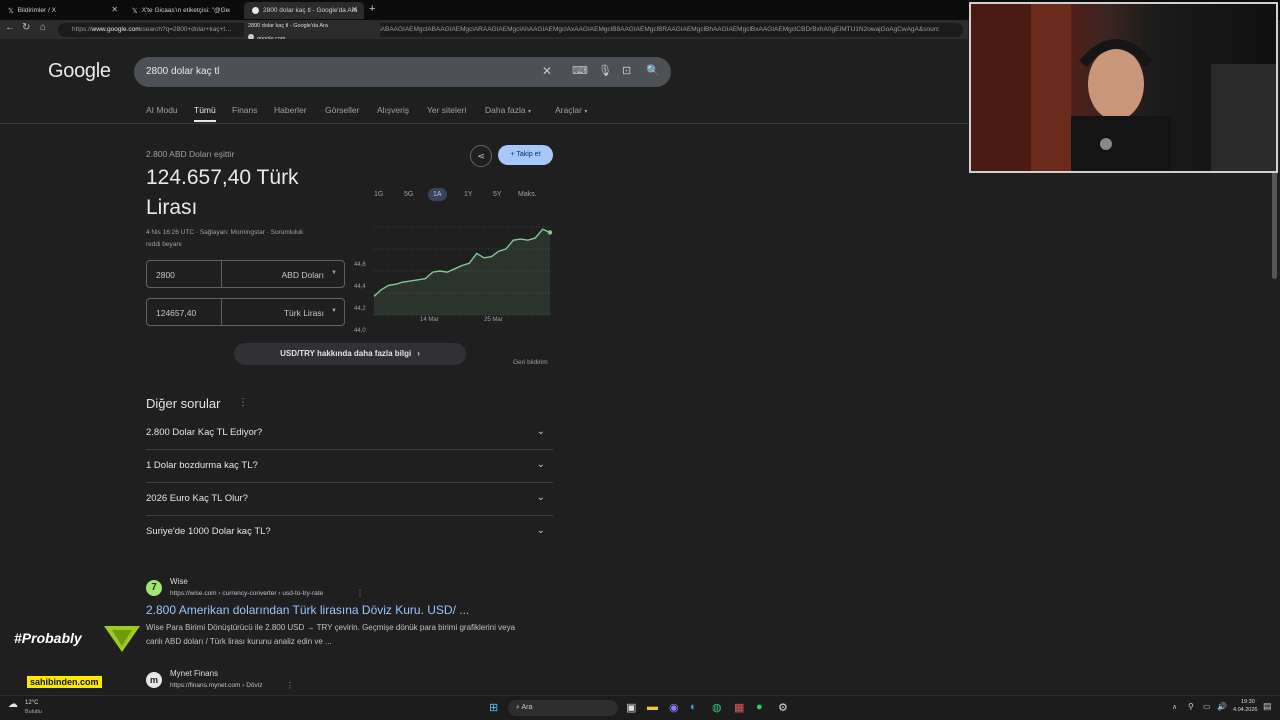 This screenshot has width=1280, height=720. What do you see at coordinates (1245, 710) in the screenshot?
I see `clock-date: 4.04.2026` at bounding box center [1245, 710].